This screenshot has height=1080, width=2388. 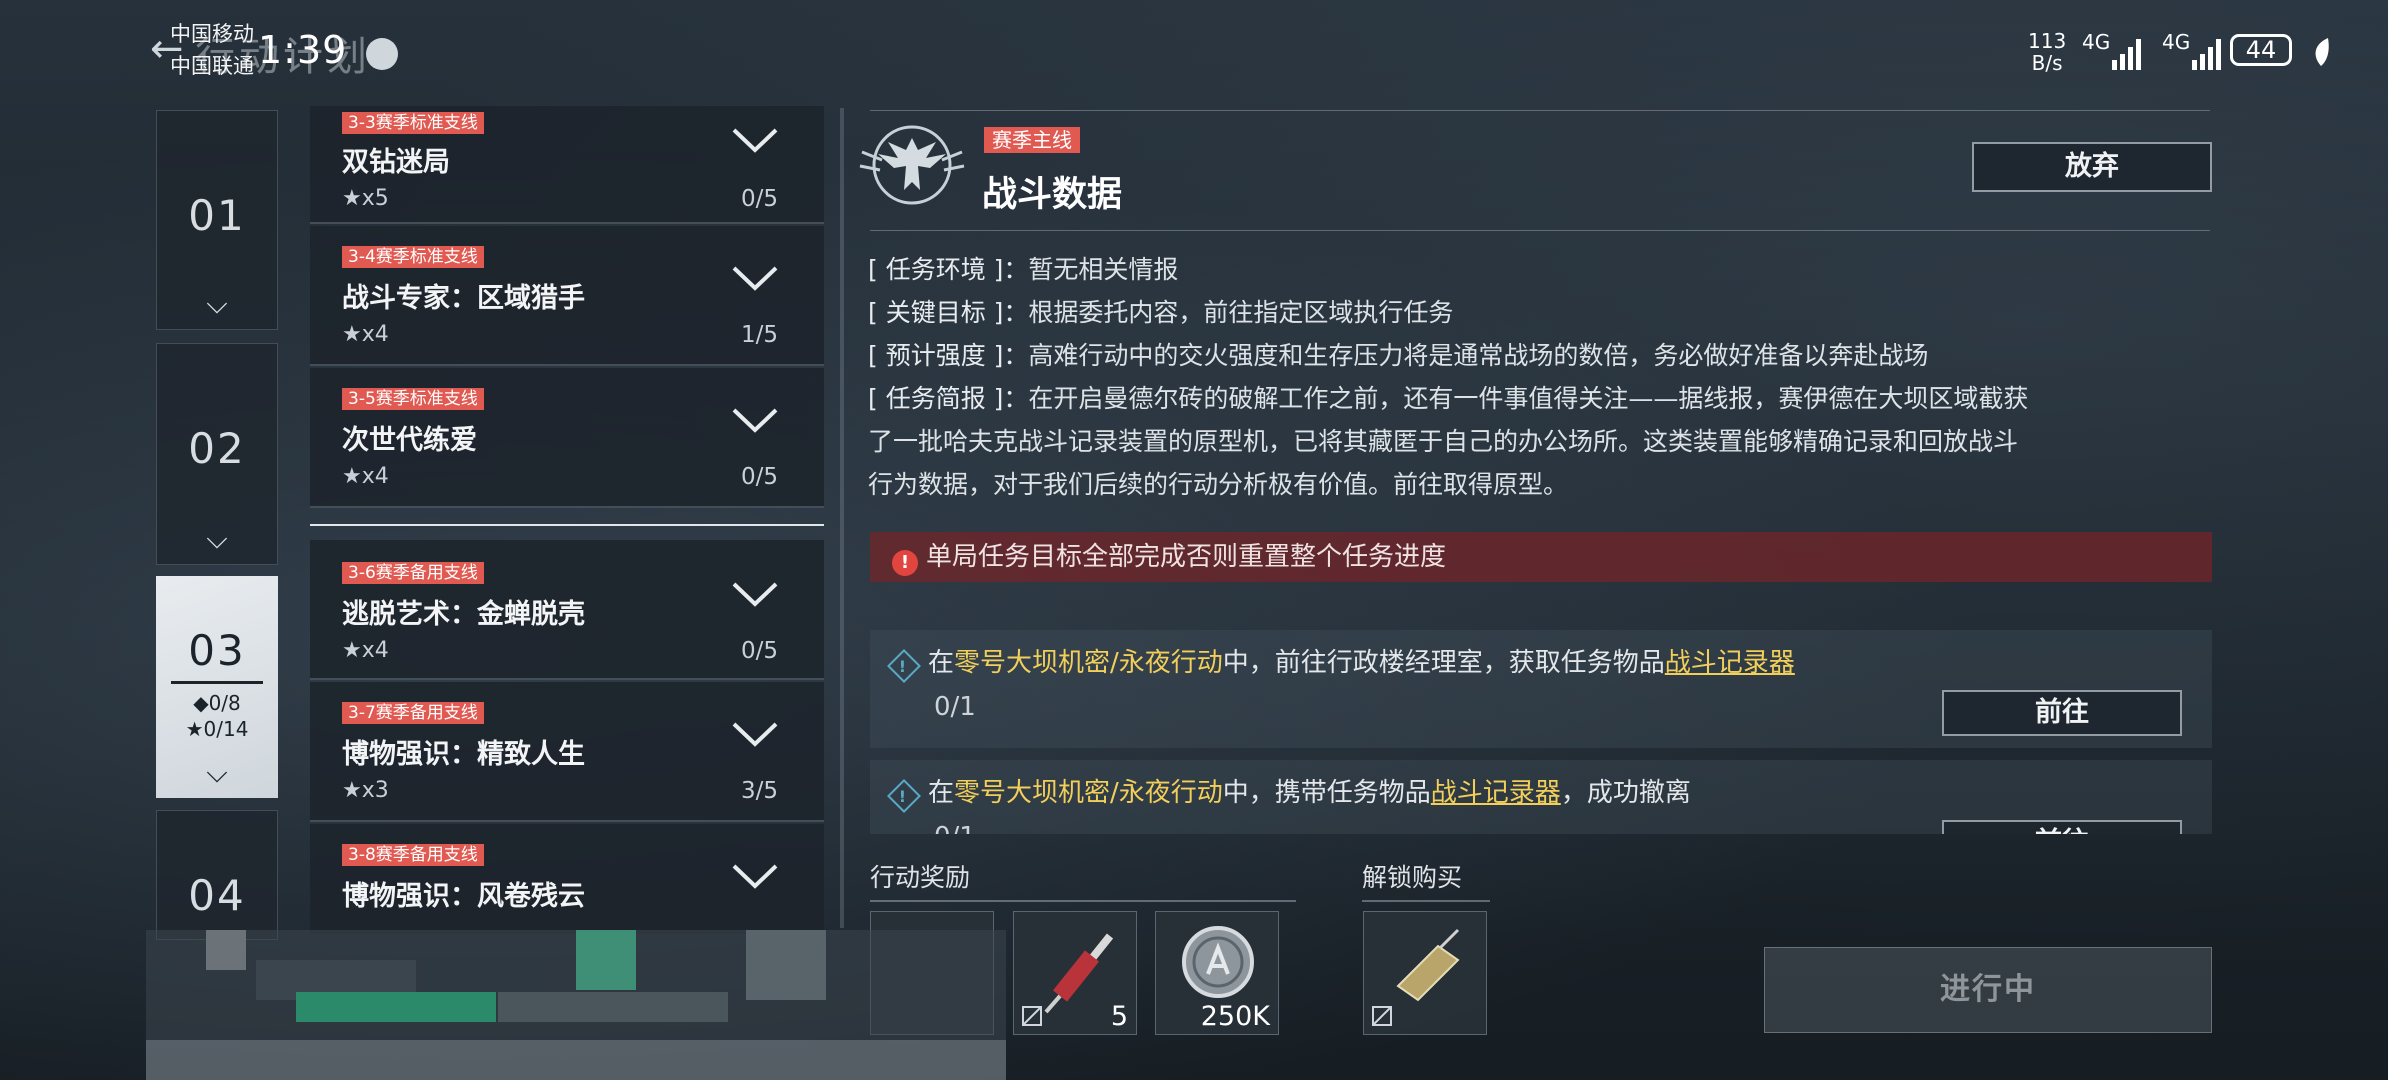 I want to click on mission-card: 3-7赛季备用支线 博物强识：精致人生 ★x3 3/5, so click(x=567, y=752).